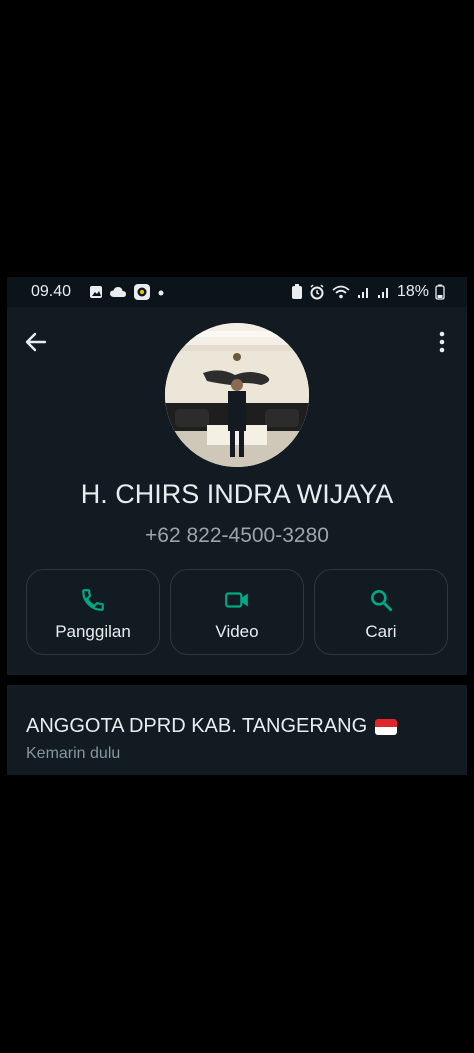 The height and width of the screenshot is (1053, 474). I want to click on video-icon, so click(236, 600).